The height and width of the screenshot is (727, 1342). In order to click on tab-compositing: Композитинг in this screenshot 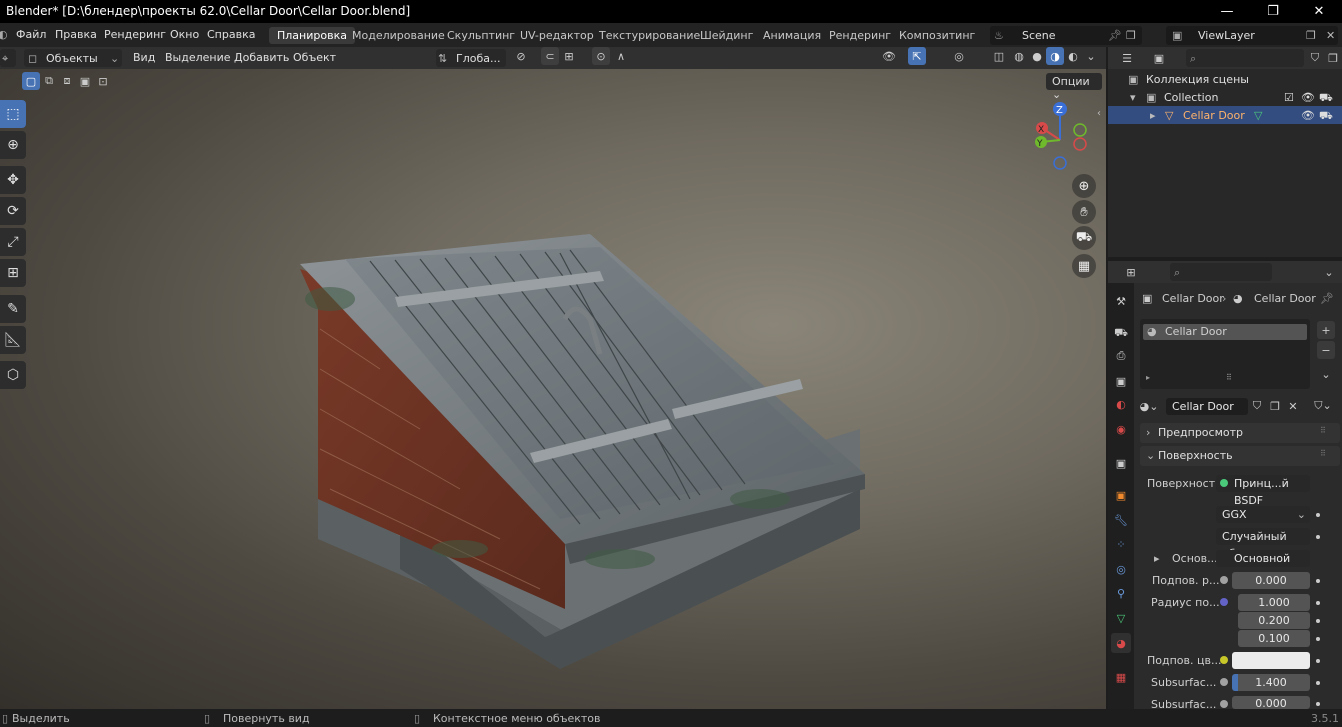, I will do `click(937, 35)`.